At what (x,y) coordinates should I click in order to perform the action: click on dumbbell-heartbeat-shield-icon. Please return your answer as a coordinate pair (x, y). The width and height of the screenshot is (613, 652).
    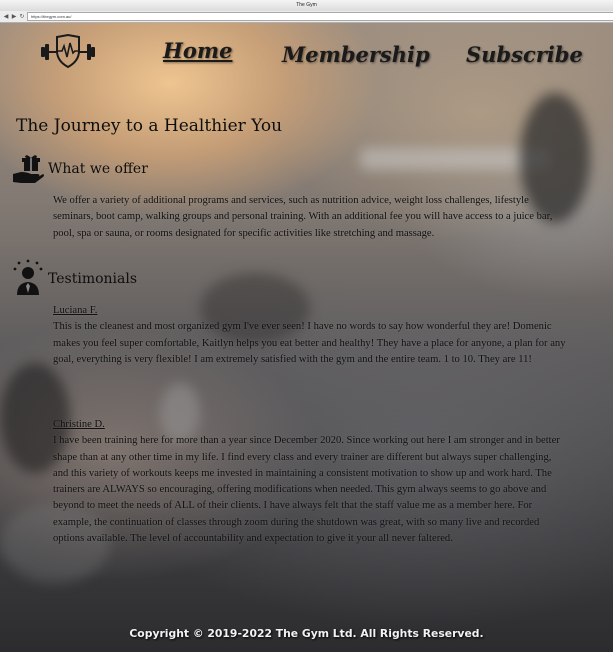
    Looking at the image, I should click on (68, 51).